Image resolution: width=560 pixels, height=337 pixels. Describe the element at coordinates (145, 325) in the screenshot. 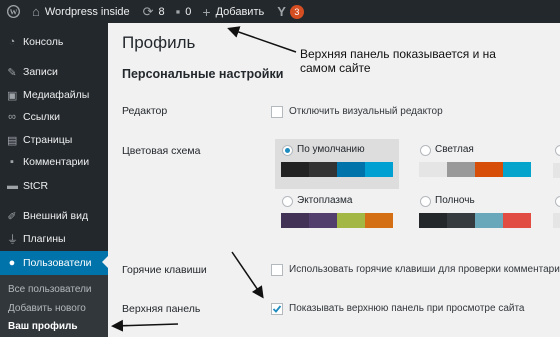

I see `arrow-to-profile` at that location.